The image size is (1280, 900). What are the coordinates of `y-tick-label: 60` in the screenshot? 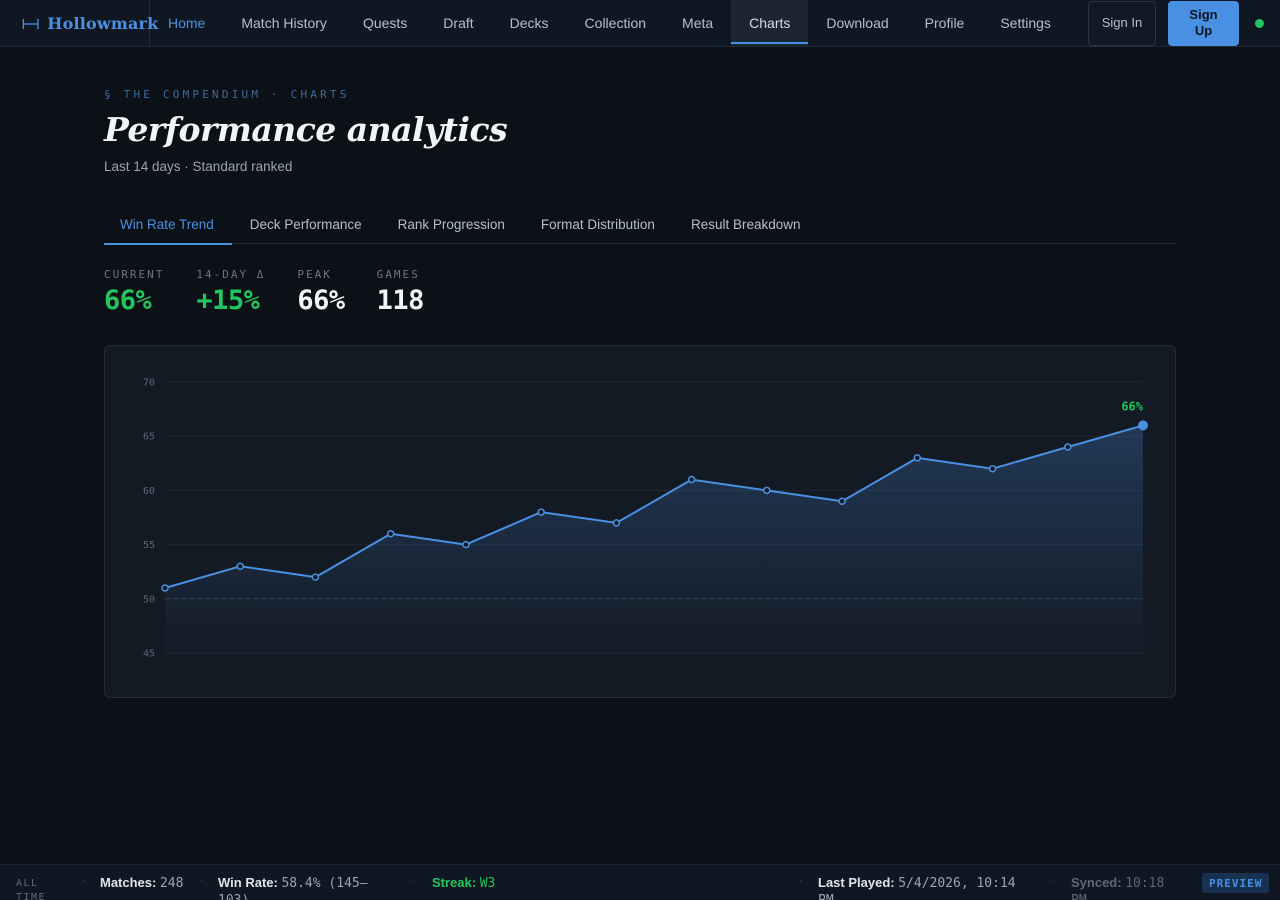 It's located at (149, 491).